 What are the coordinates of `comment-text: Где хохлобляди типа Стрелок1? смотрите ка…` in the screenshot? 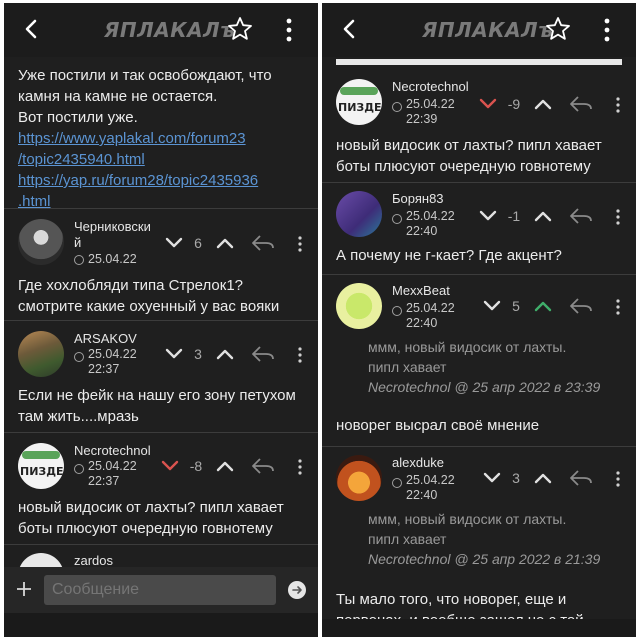 It's located at (149, 296).